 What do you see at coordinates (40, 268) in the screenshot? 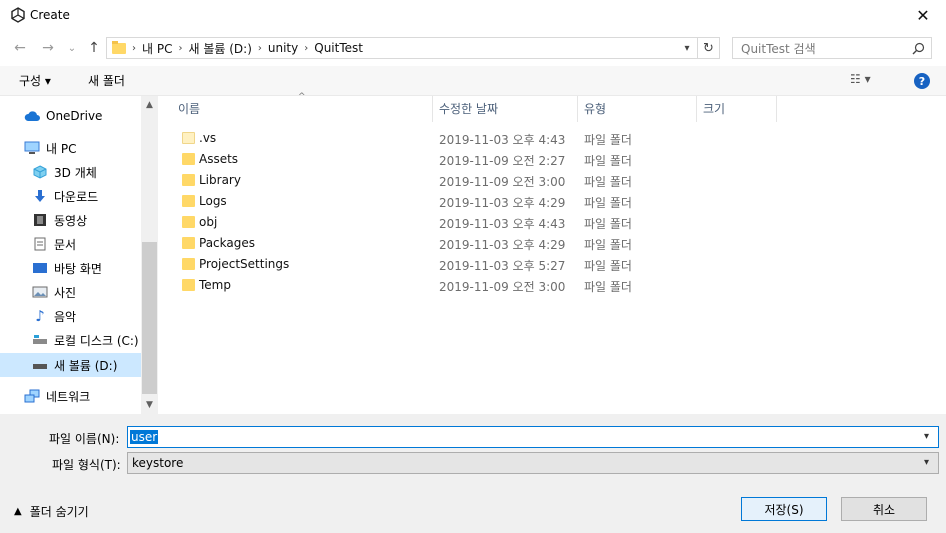
I see `desktop-icon` at bounding box center [40, 268].